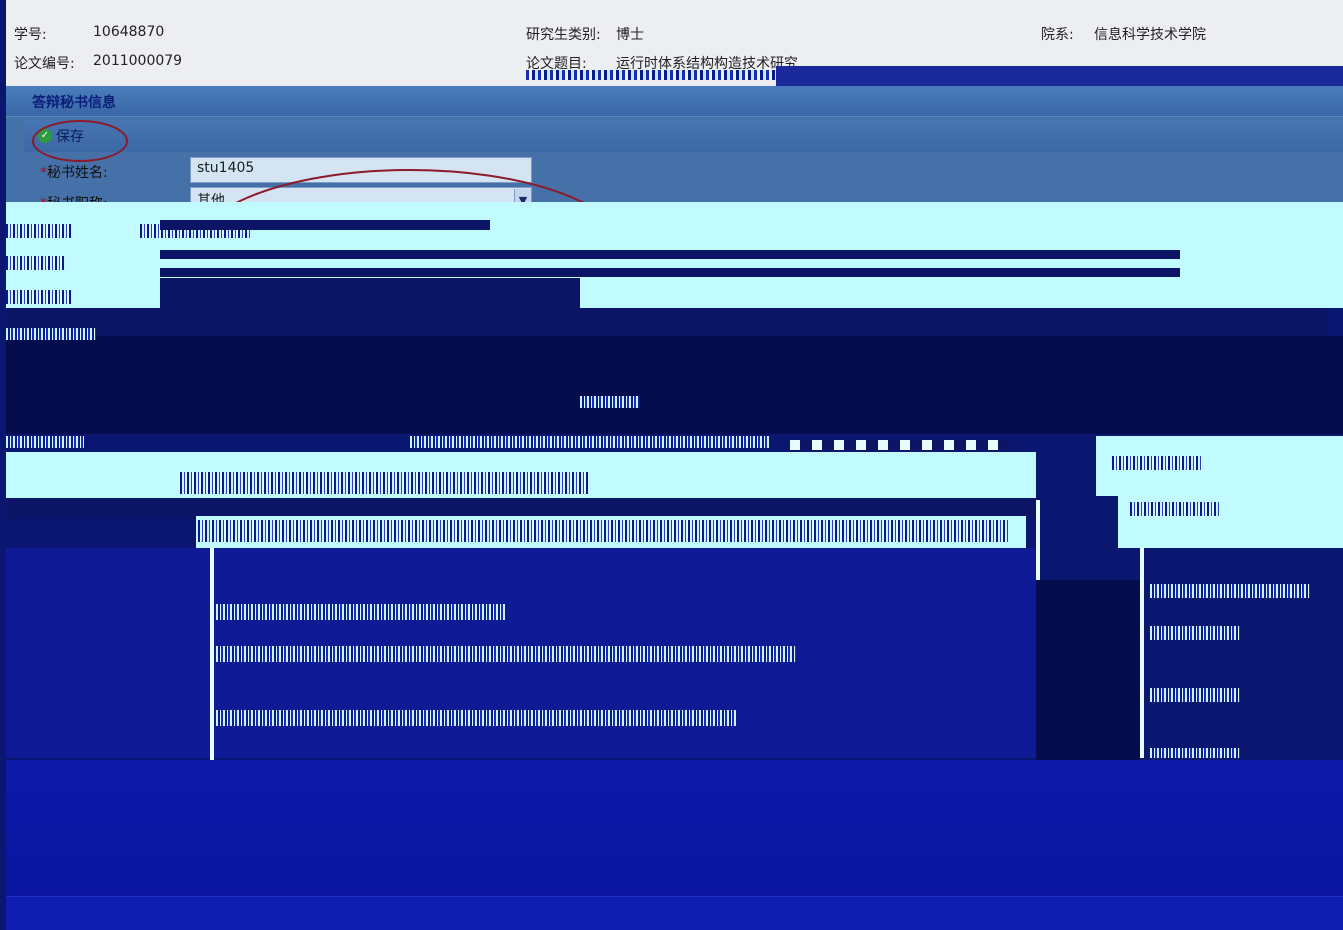 This screenshot has width=1343, height=930. I want to click on annotation-circle, so click(80, 141).